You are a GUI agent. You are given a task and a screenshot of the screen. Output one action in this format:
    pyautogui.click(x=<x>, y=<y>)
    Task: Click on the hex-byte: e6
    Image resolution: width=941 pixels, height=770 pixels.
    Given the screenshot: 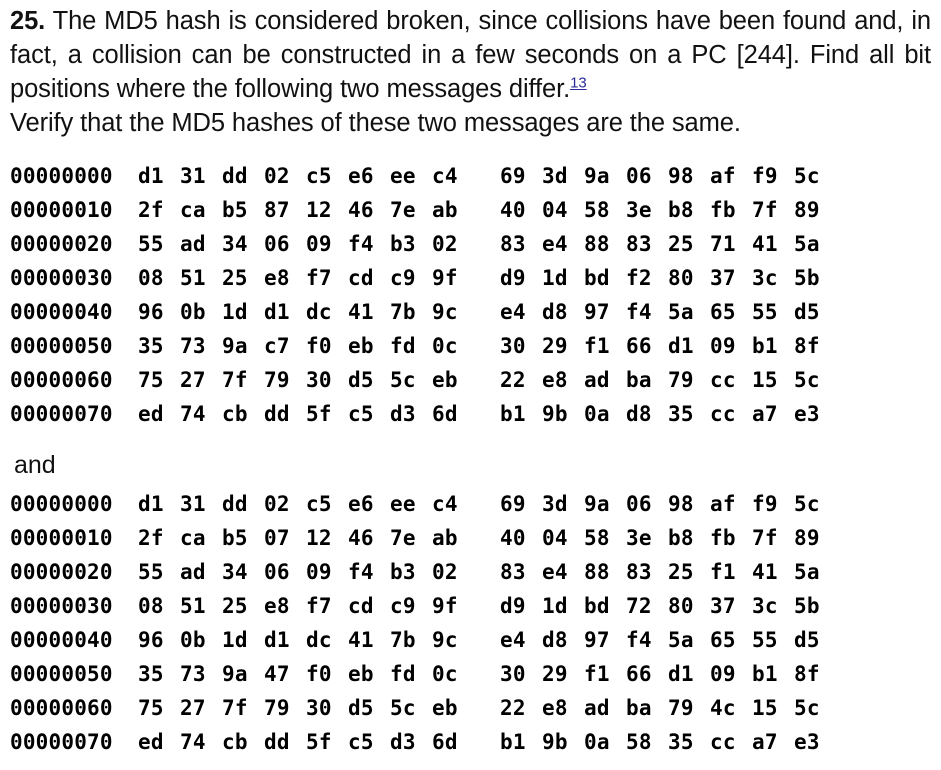 What is the action you would take?
    pyautogui.click(x=361, y=176)
    